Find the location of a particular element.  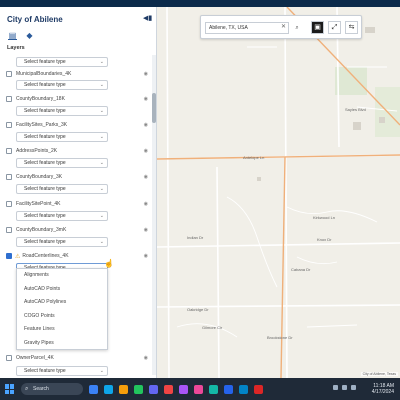

layer-row-county-boundary-3k: CountyBoundary_3K ◉ is located at coordinates (79, 177).